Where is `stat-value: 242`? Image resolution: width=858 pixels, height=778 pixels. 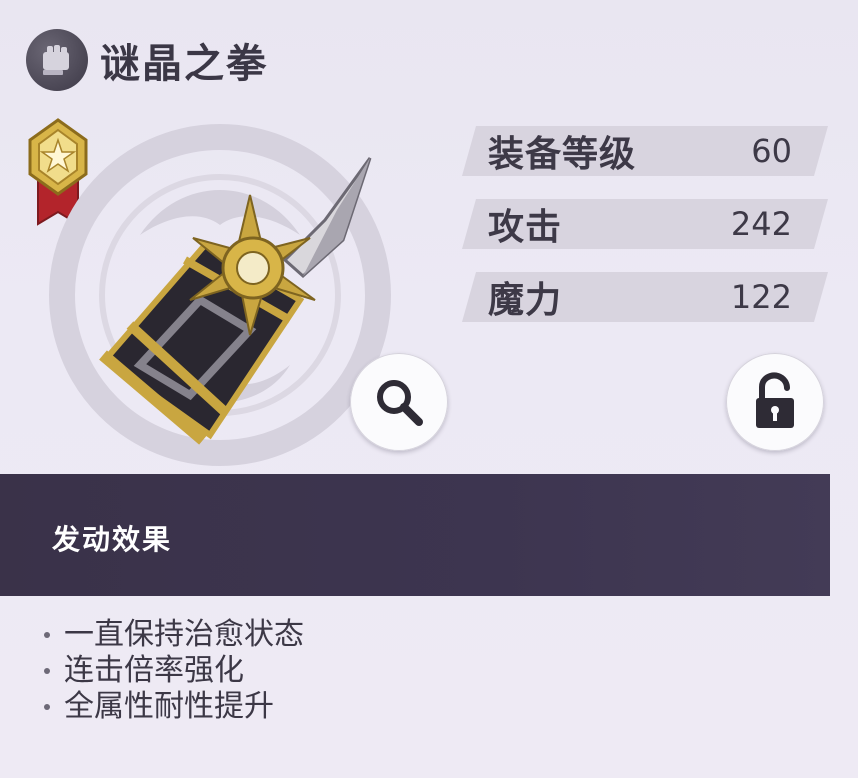
stat-value: 242 is located at coordinates (761, 224).